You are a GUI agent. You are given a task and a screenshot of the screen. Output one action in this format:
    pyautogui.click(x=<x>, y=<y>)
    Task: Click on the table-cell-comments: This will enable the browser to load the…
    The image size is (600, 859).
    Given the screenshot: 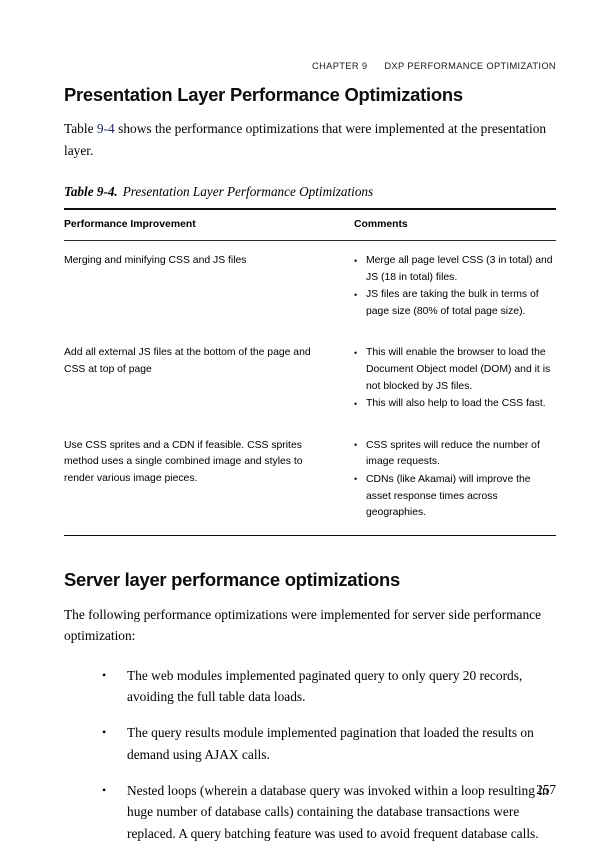 What is the action you would take?
    pyautogui.click(x=452, y=379)
    